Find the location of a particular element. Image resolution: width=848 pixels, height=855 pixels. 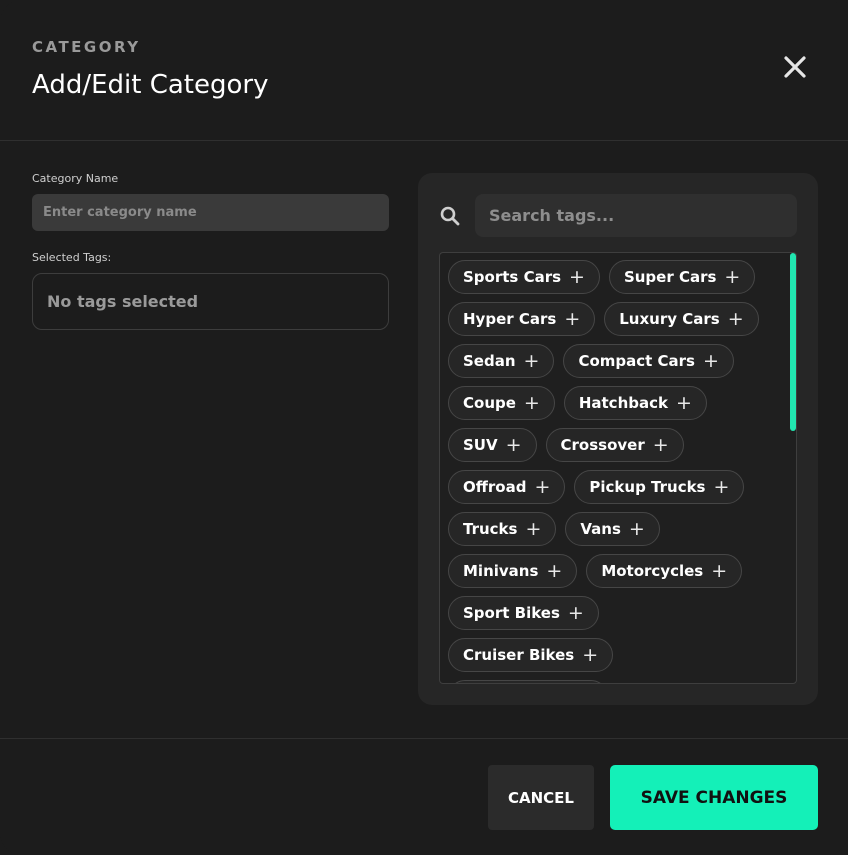

tag-chip: Crossover + is located at coordinates (614, 445).